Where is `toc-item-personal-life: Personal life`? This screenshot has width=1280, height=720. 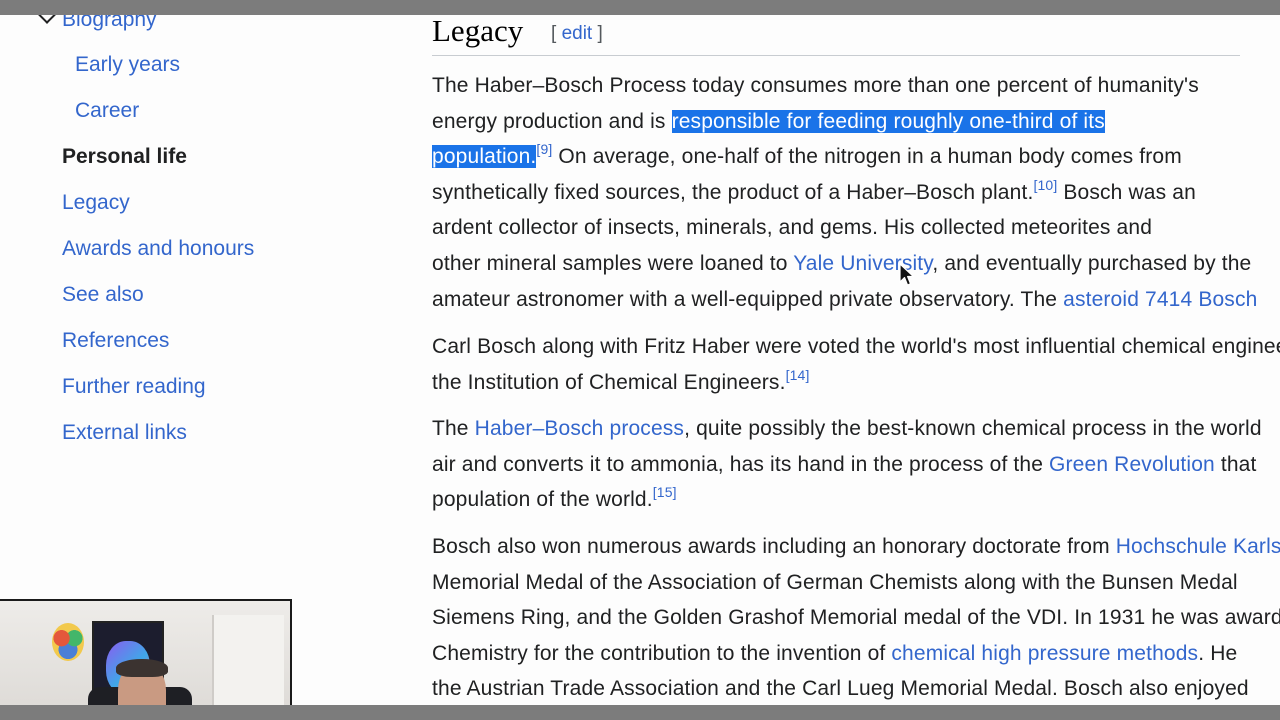 toc-item-personal-life: Personal life is located at coordinates (124, 157).